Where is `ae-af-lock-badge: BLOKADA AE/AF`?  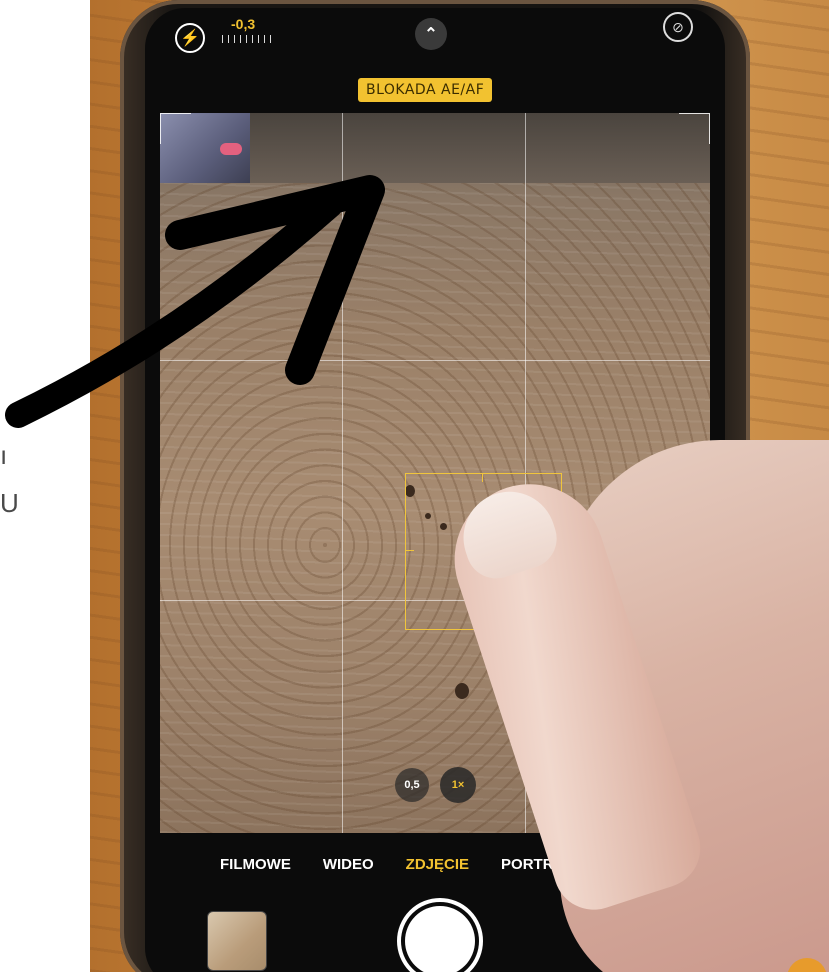 ae-af-lock-badge: BLOKADA AE/AF is located at coordinates (425, 90).